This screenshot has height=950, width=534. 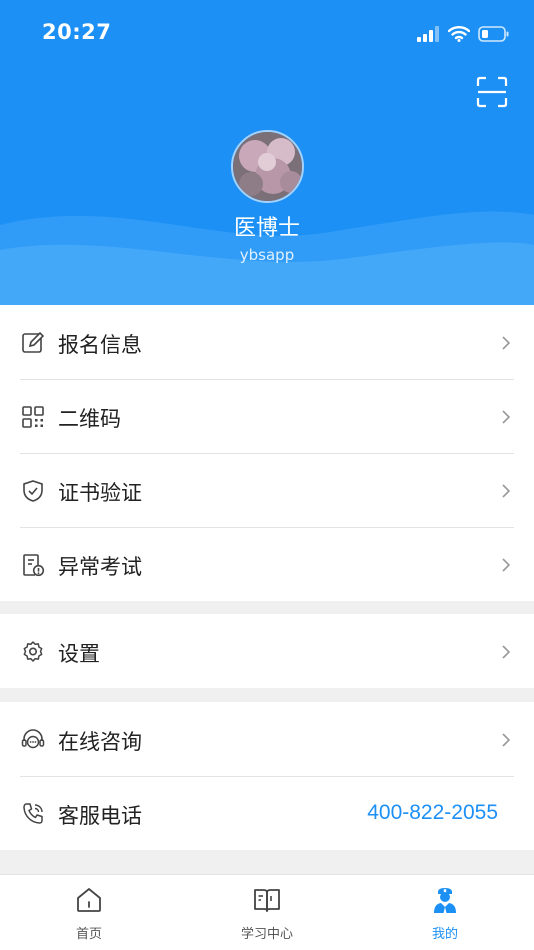 What do you see at coordinates (100, 567) in the screenshot?
I see `menu-item-label: 异常考试` at bounding box center [100, 567].